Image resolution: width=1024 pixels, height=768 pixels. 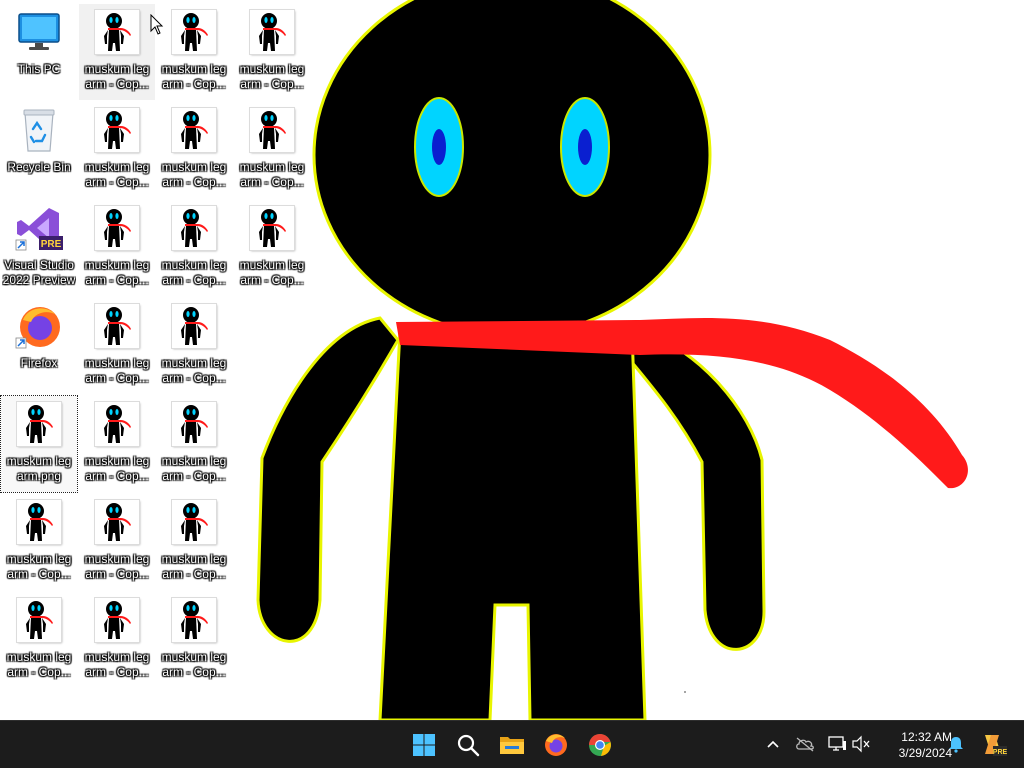 What do you see at coordinates (926, 737) in the screenshot?
I see `clock-time: 12:32 AM` at bounding box center [926, 737].